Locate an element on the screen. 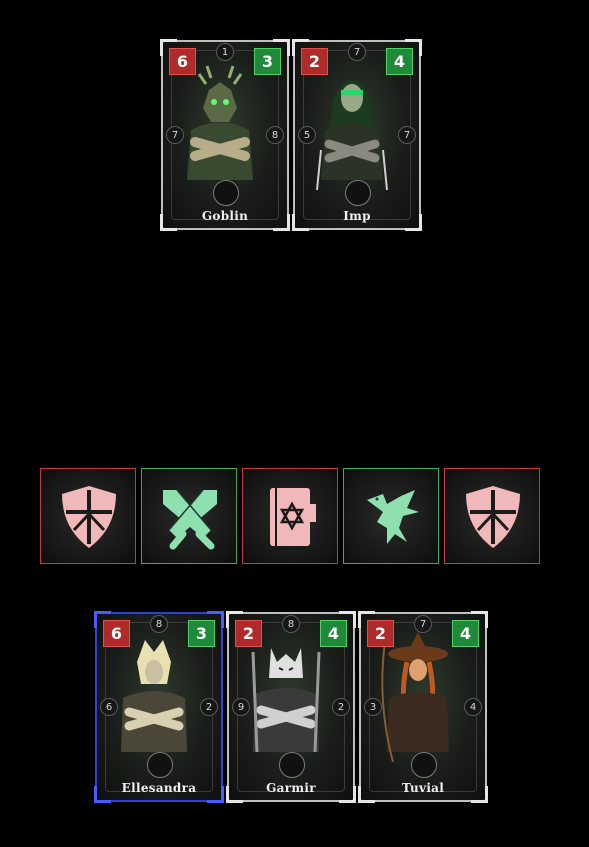  card-name: Garmir is located at coordinates (291, 788).